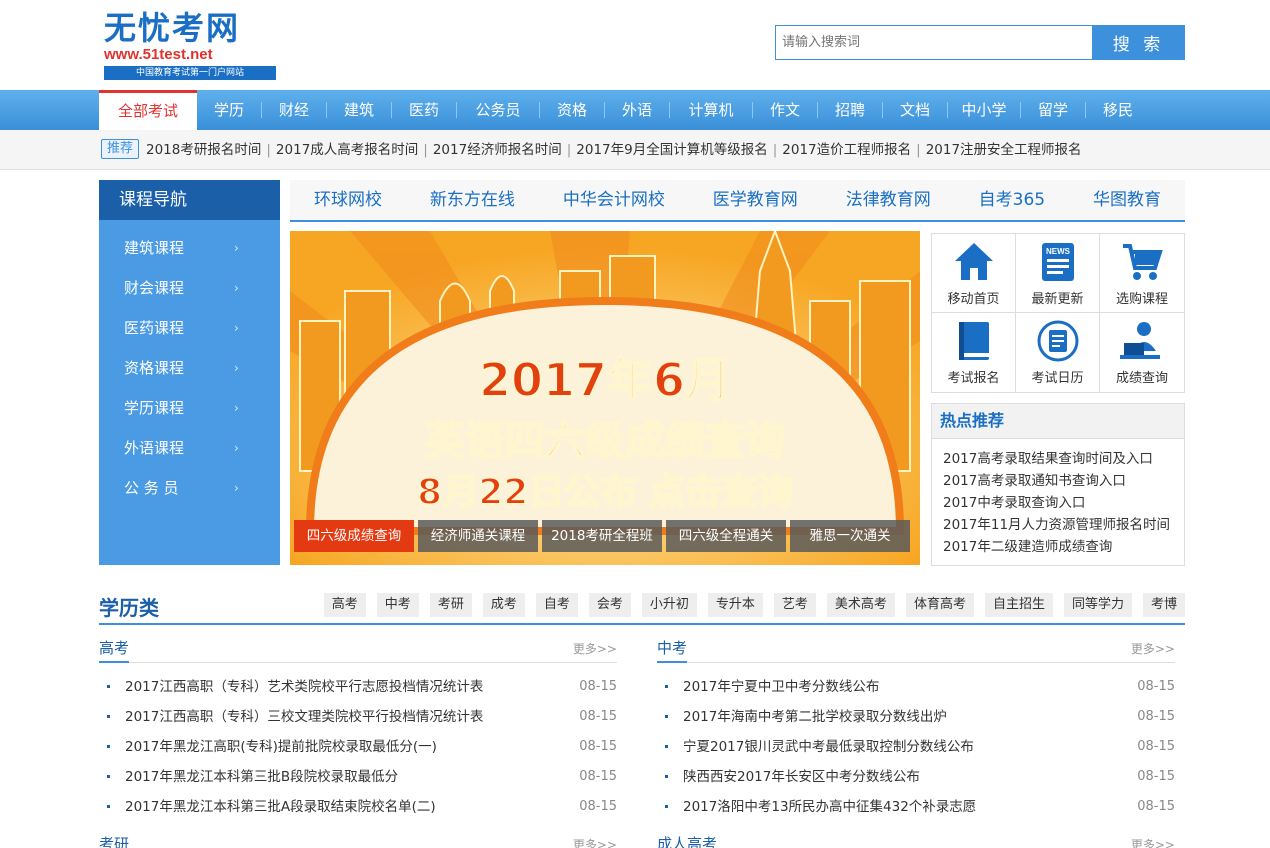  I want to click on nav-item-13: 留学, so click(1053, 110).